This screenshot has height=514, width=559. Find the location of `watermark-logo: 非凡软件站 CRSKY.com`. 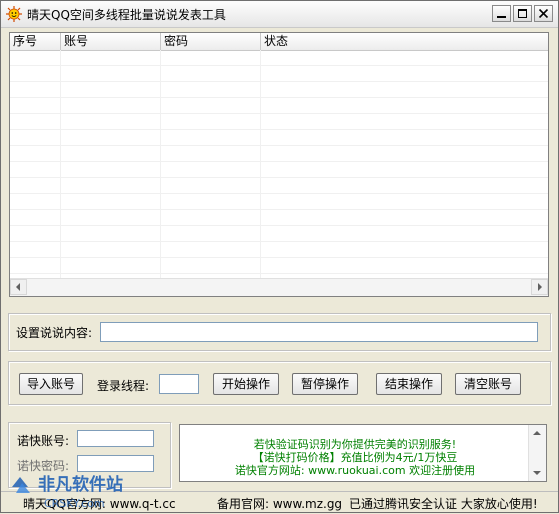

watermark-logo: 非凡软件站 CRSKY.com is located at coordinates (88, 489).